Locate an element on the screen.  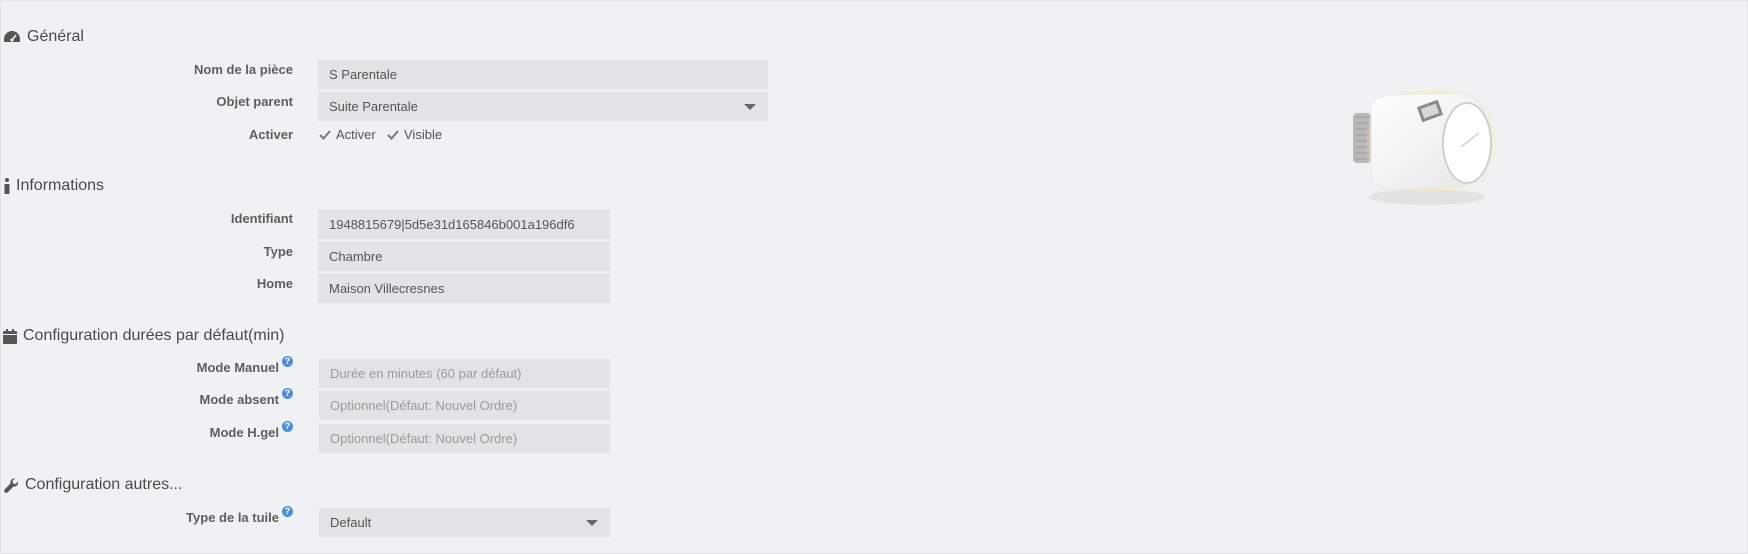
manual-mode-label-text: Mode Manuel is located at coordinates (237, 367).